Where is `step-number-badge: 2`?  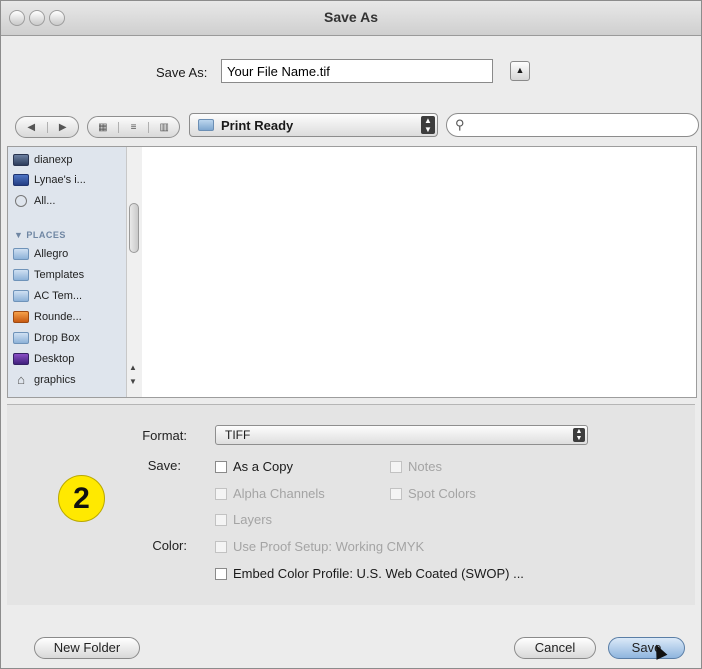 step-number-badge: 2 is located at coordinates (81, 498).